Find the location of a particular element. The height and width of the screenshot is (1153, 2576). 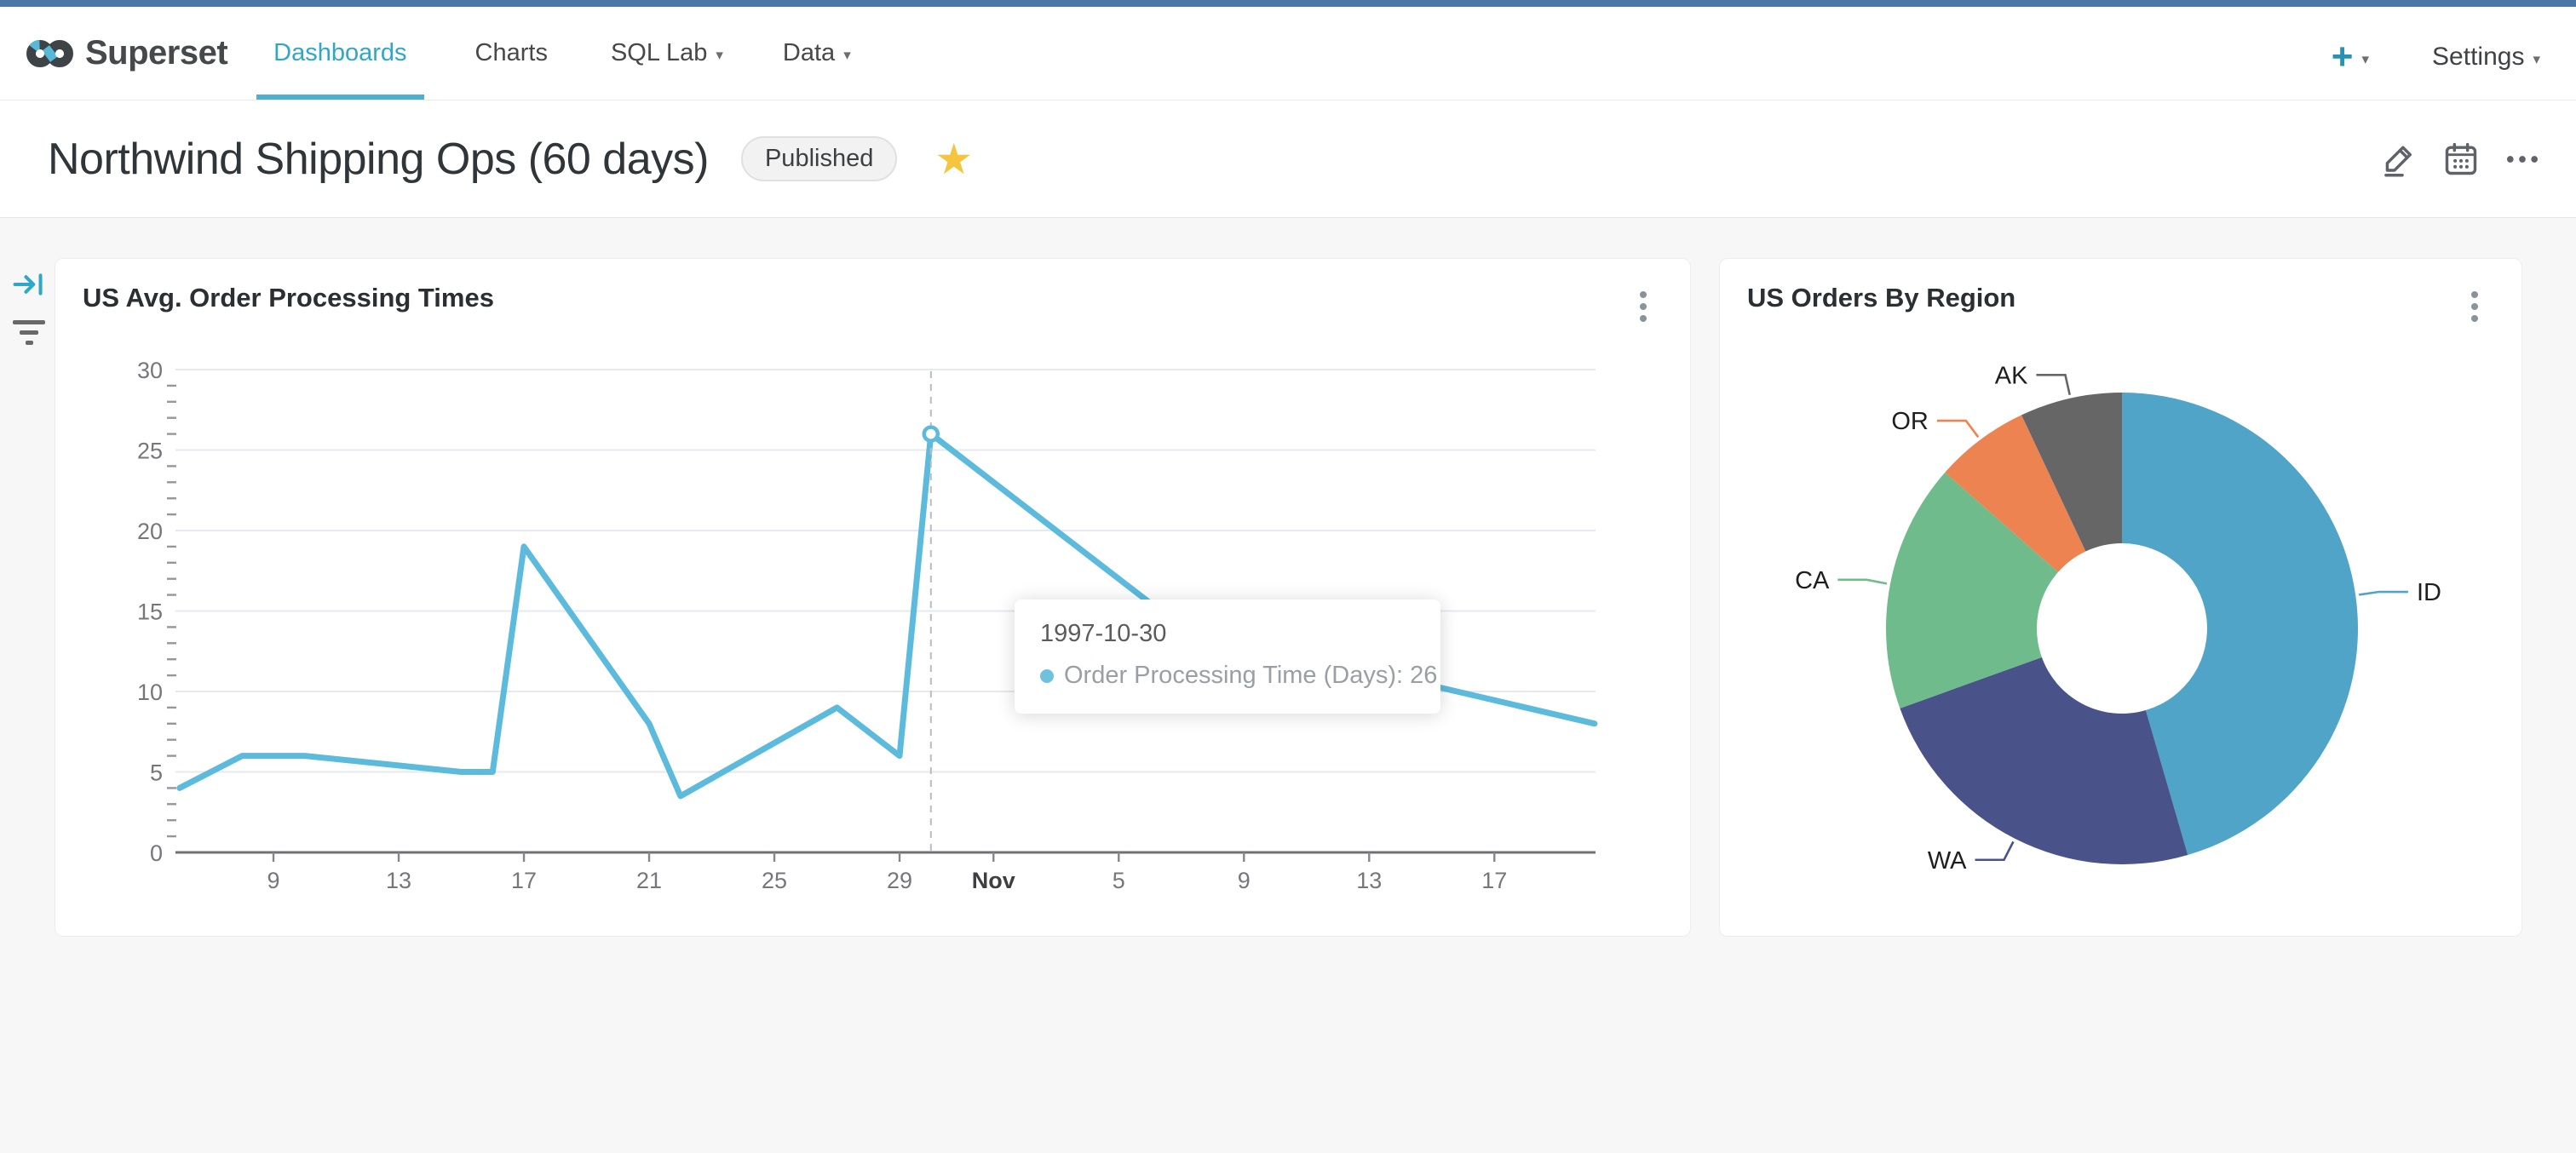

svg-text: 10 is located at coordinates (150, 693).